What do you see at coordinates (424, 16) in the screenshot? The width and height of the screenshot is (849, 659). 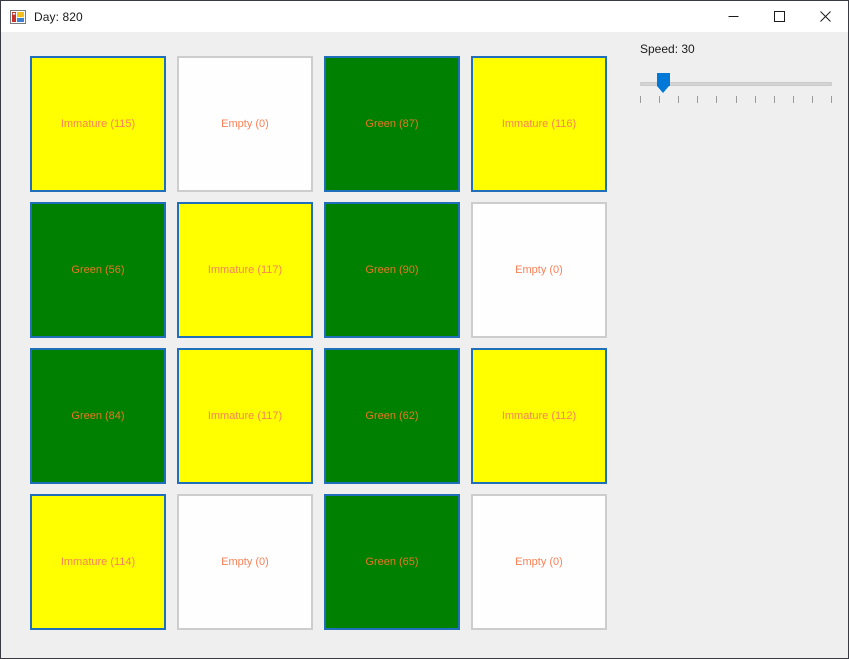 I see `title-bar: Day: 820` at bounding box center [424, 16].